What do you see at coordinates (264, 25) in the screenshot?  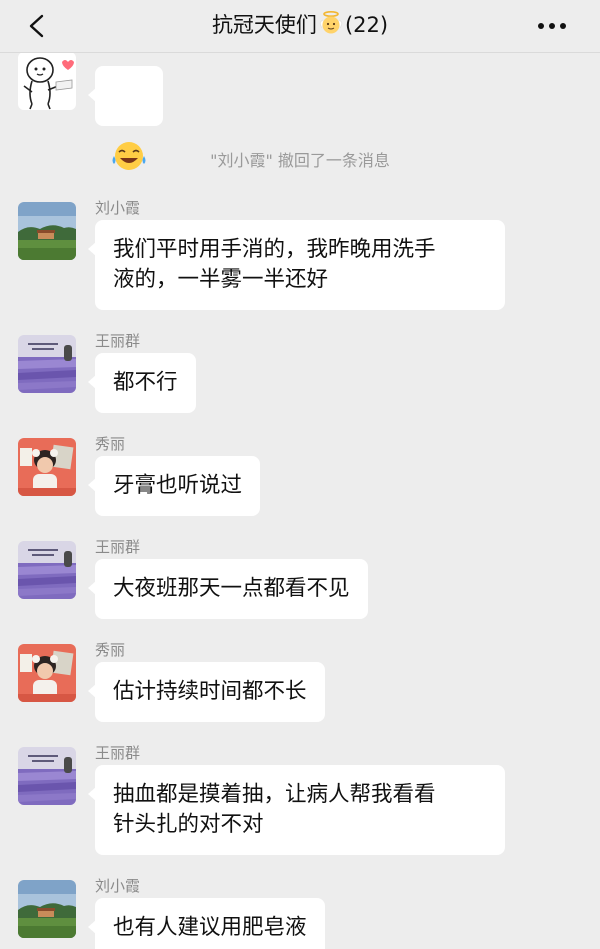 I see `group-name: 抗冠天使们` at bounding box center [264, 25].